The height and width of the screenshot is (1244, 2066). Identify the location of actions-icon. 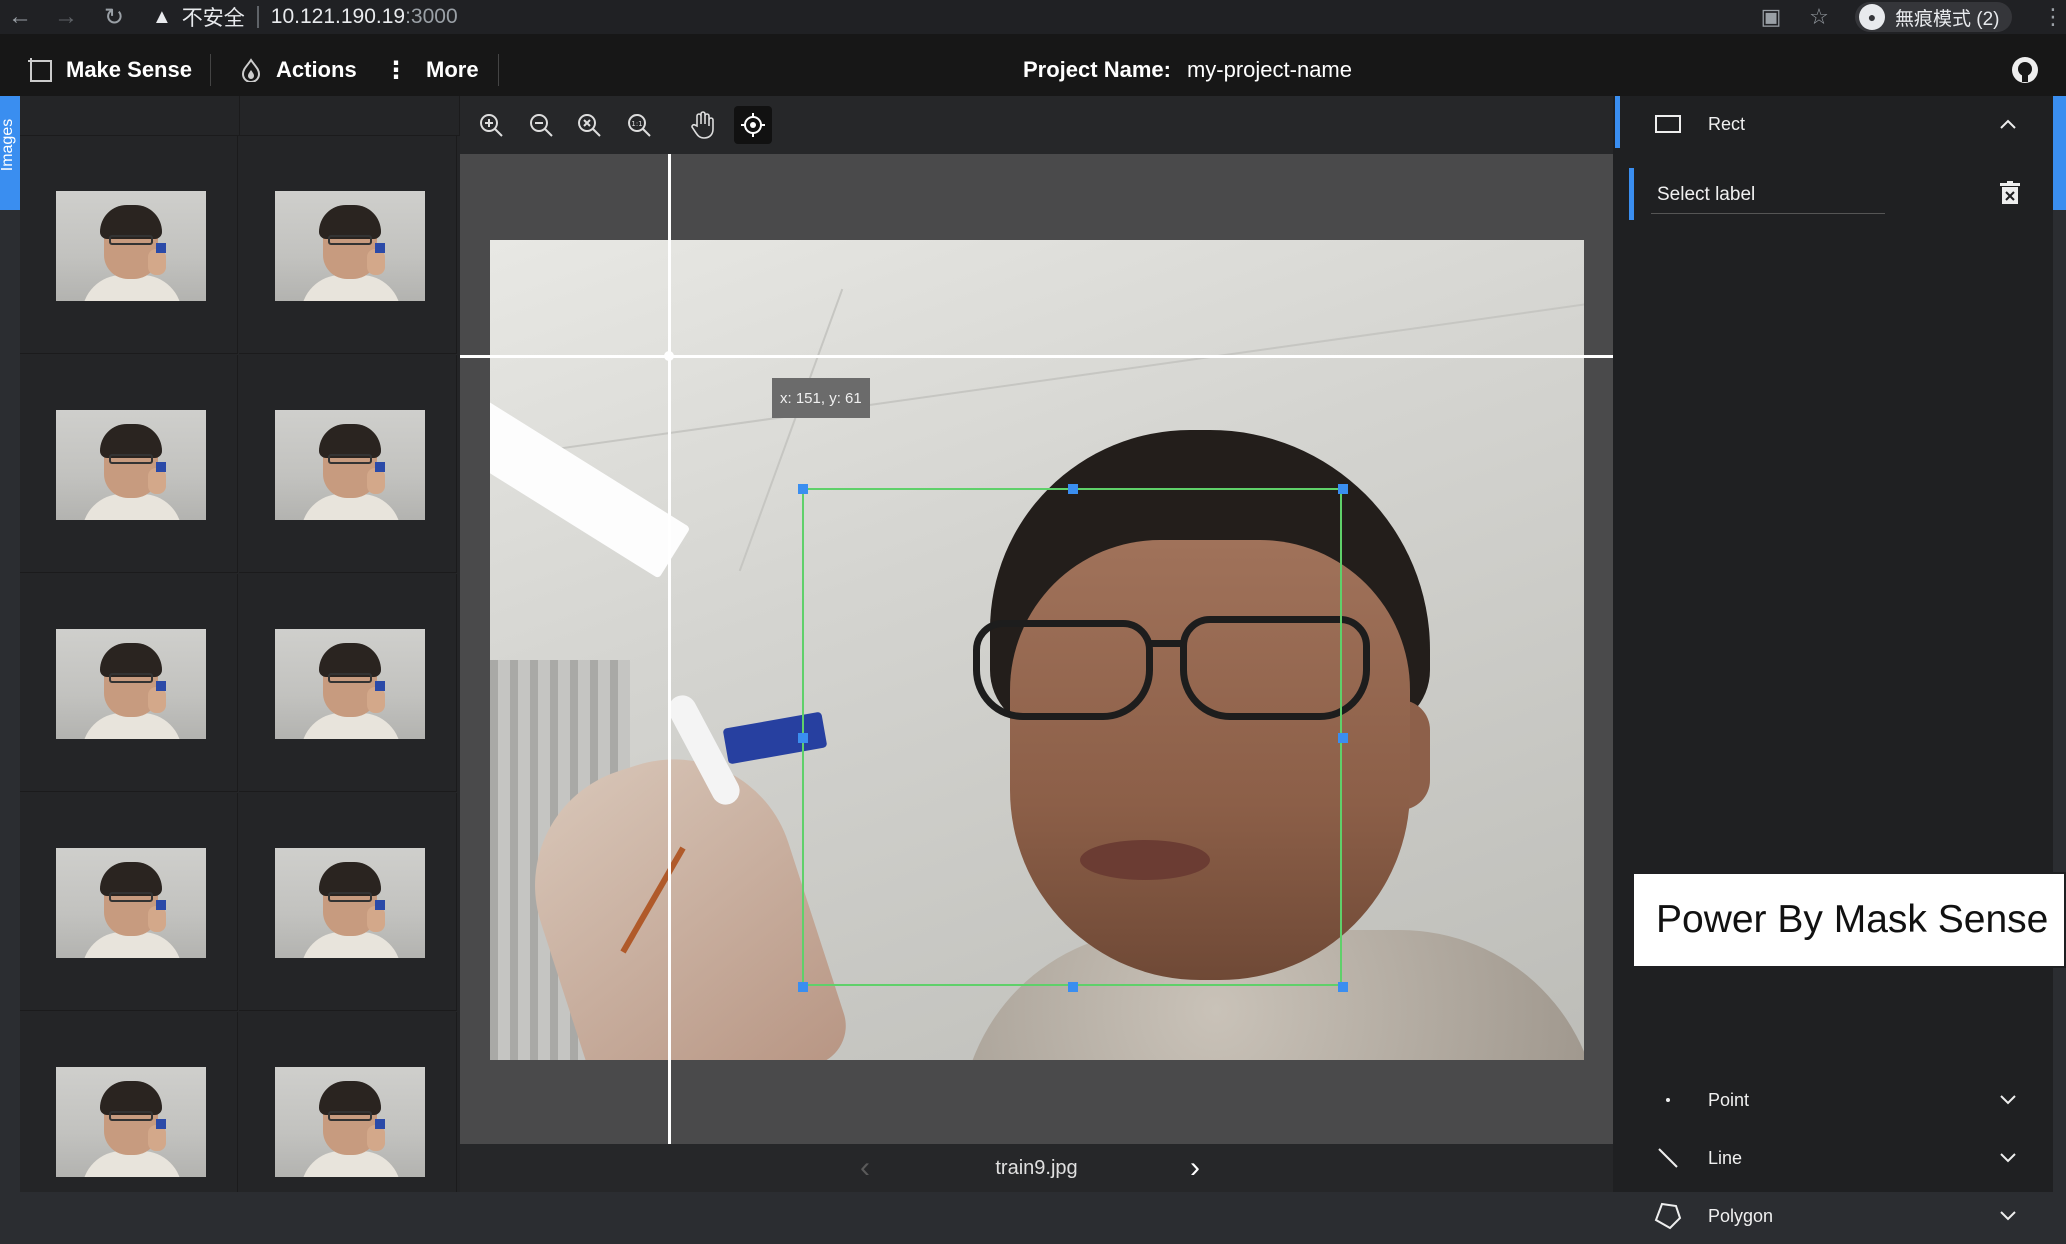
(251, 70).